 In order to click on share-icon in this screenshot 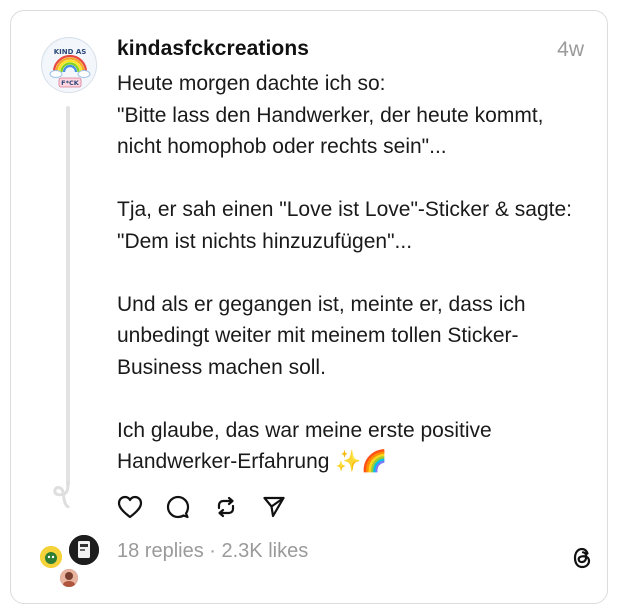, I will do `click(274, 507)`.